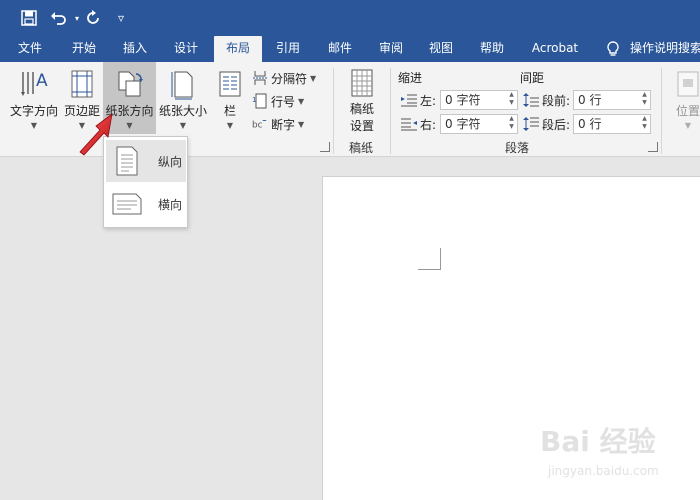  I want to click on spacing-after-value: 0 行, so click(590, 124).